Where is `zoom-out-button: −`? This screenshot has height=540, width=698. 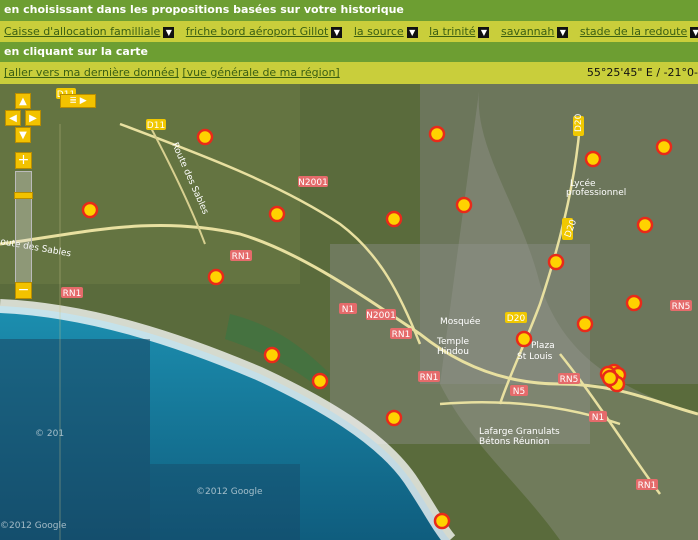
zoom-out-button: − is located at coordinates (23, 290).